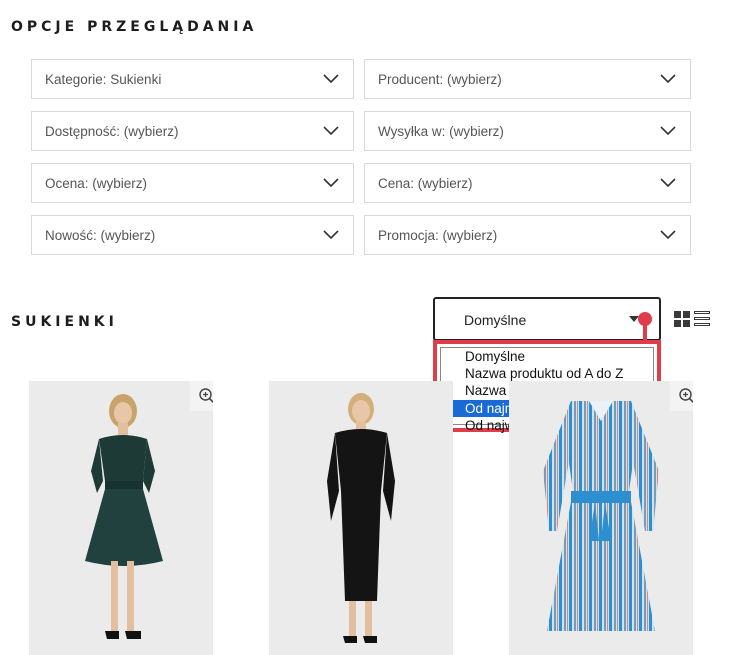  What do you see at coordinates (527, 183) in the screenshot?
I see `filter-price: Cena: (wybierz)` at bounding box center [527, 183].